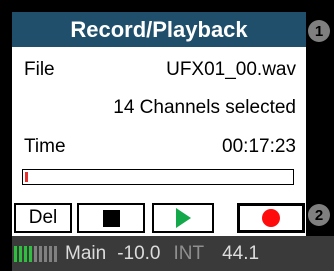 This screenshot has height=271, width=334. Describe the element at coordinates (319, 31) in the screenshot. I see `step-badge-1: 1` at that location.